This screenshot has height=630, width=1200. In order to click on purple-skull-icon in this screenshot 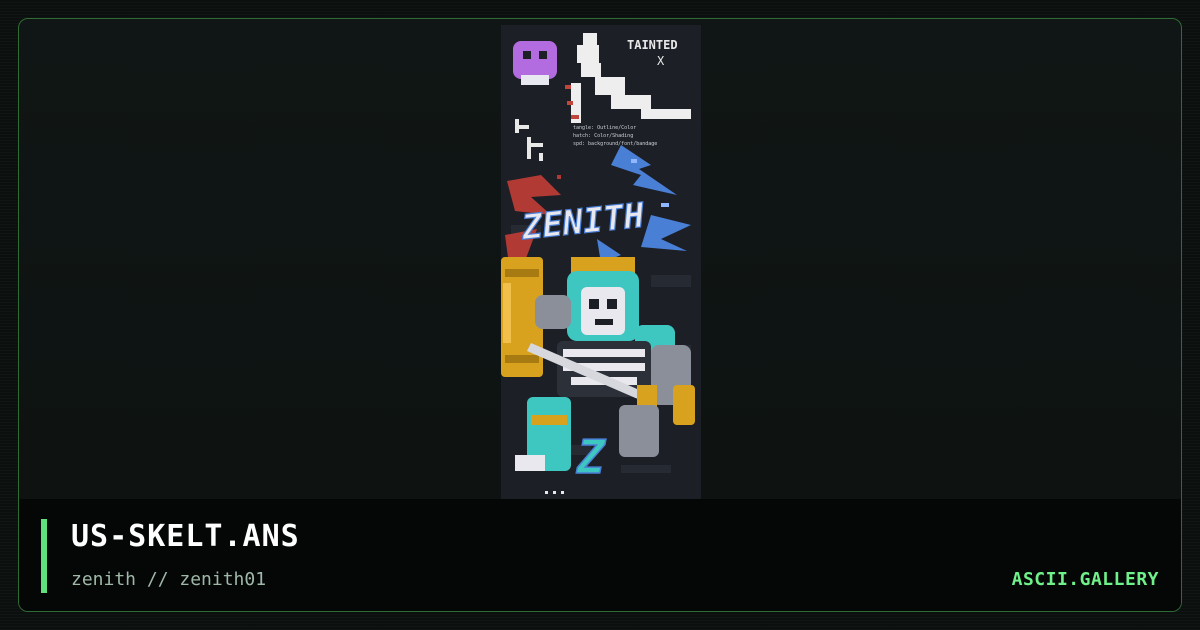, I will do `click(535, 63)`.